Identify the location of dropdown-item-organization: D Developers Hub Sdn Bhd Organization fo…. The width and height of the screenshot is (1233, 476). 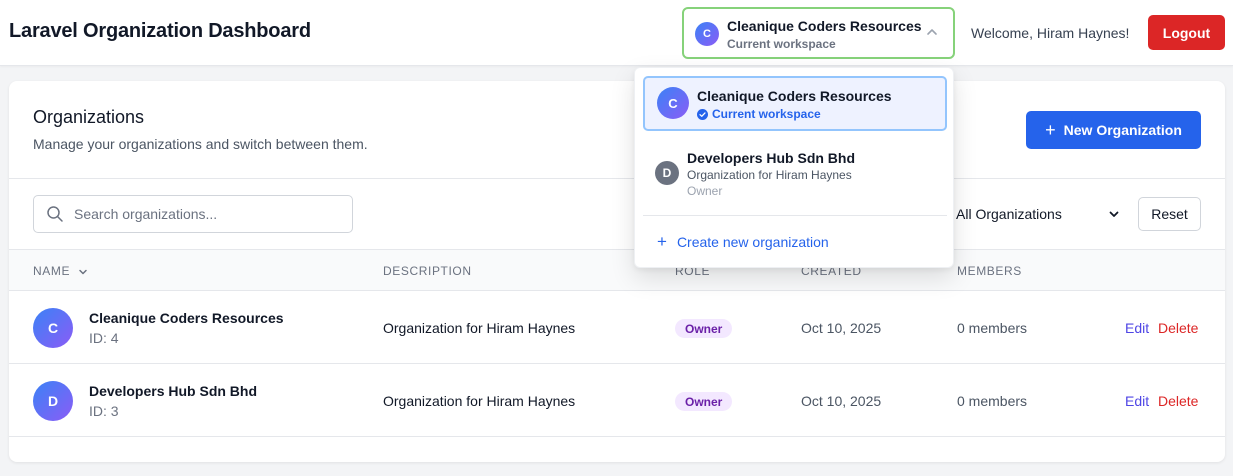
(795, 171).